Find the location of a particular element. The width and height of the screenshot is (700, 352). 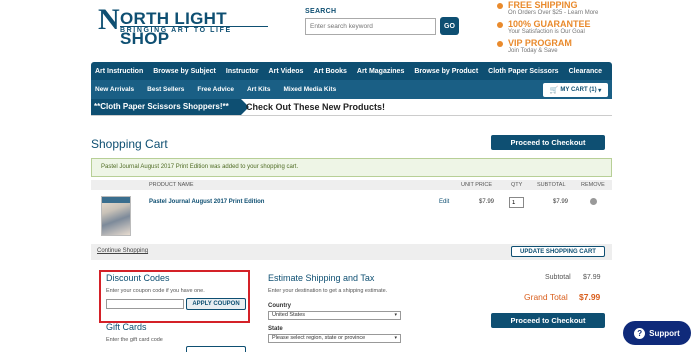

cart-icon: 🛒 is located at coordinates (554, 90).